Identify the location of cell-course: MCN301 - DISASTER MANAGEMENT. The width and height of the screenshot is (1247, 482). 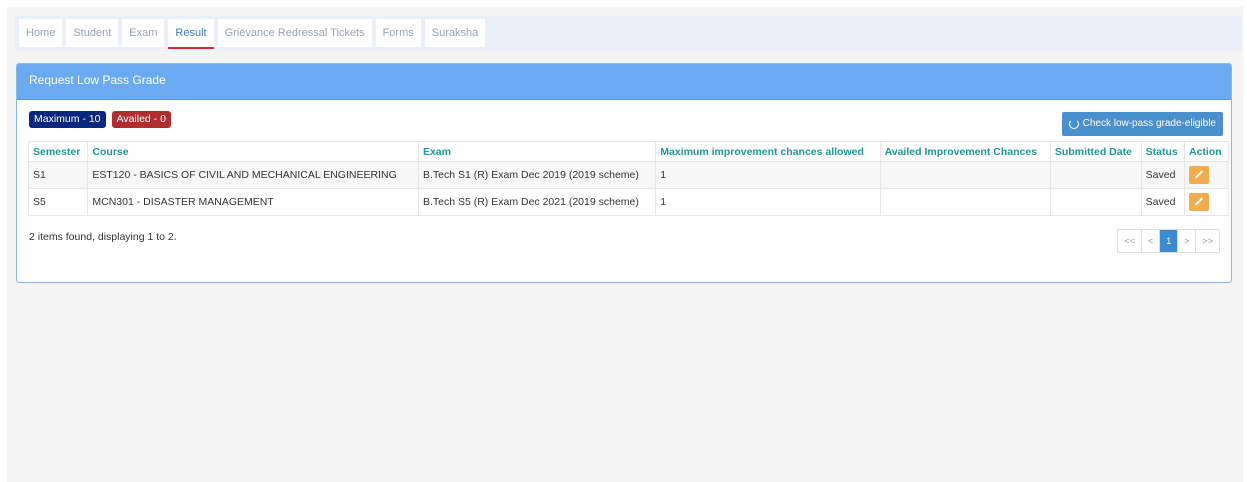
(253, 202).